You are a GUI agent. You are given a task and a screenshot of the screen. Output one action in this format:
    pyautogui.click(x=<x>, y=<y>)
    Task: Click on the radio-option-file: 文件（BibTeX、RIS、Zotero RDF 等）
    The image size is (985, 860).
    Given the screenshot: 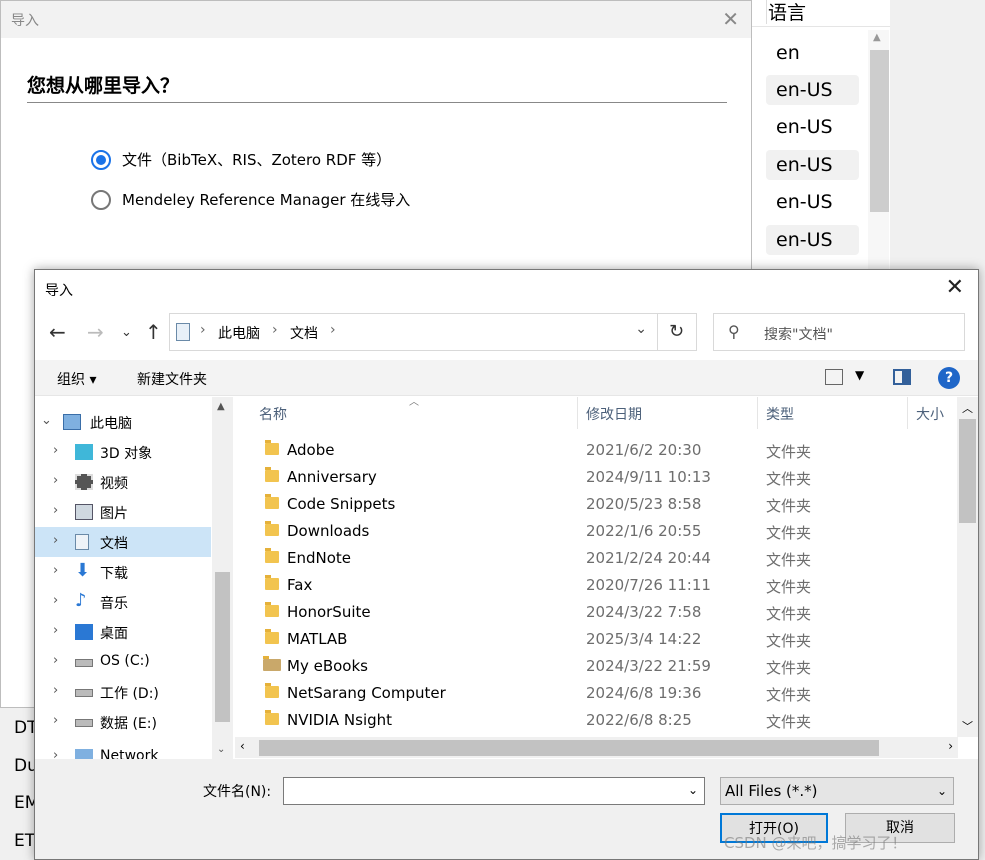 What is the action you would take?
    pyautogui.click(x=241, y=159)
    